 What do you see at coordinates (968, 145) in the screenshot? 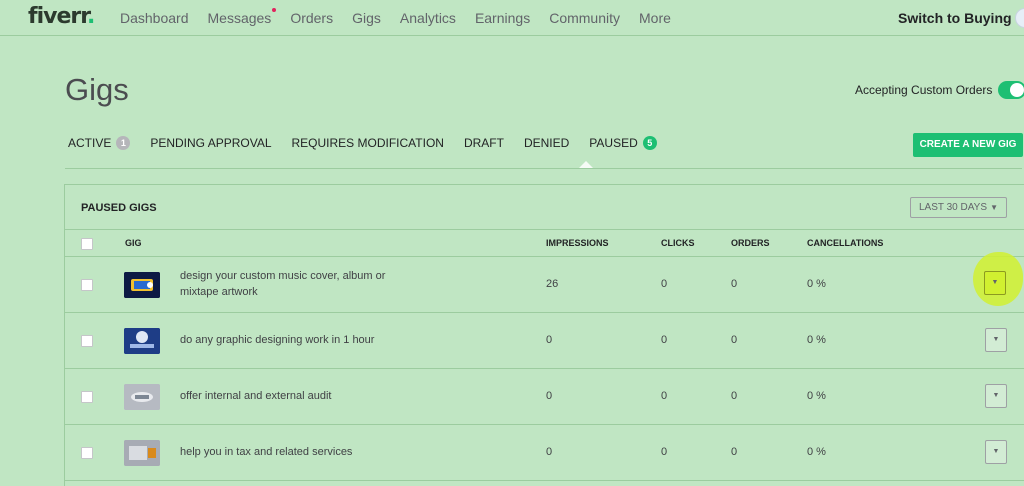
I see `create-new-gig-button: CREATE A NEW GIG` at bounding box center [968, 145].